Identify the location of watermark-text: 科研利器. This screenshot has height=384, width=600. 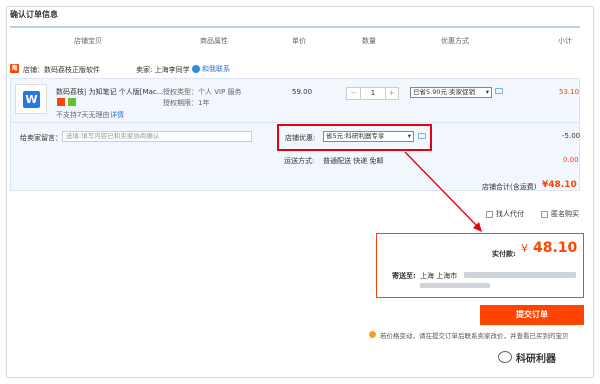
(536, 359).